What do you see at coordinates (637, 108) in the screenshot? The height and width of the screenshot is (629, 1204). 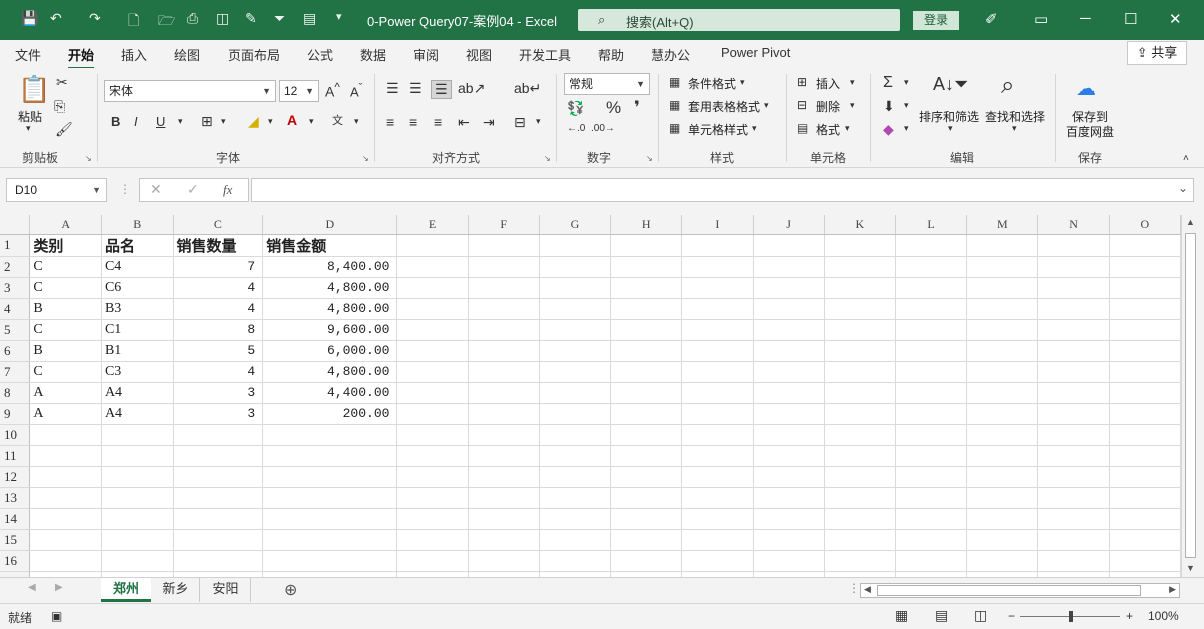 I see `comma-style-icon: ❜` at bounding box center [637, 108].